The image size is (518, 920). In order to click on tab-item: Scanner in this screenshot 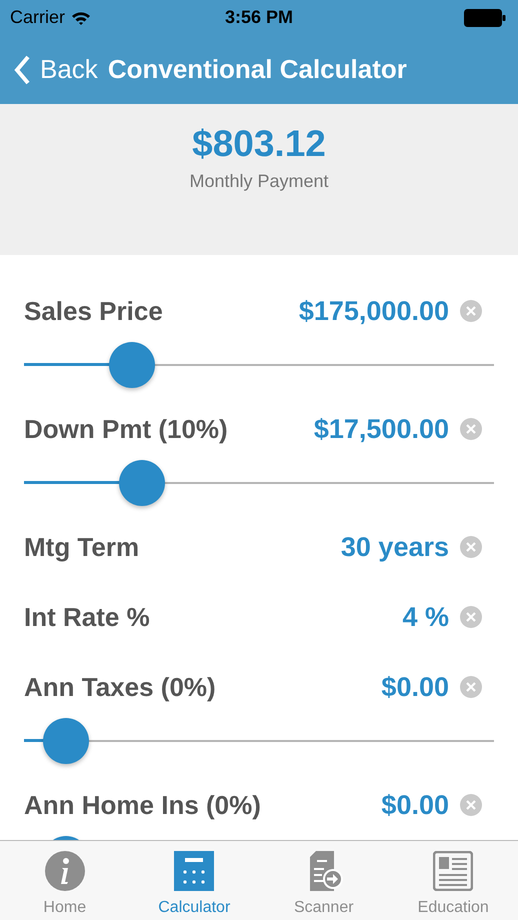, I will do `click(323, 880)`.